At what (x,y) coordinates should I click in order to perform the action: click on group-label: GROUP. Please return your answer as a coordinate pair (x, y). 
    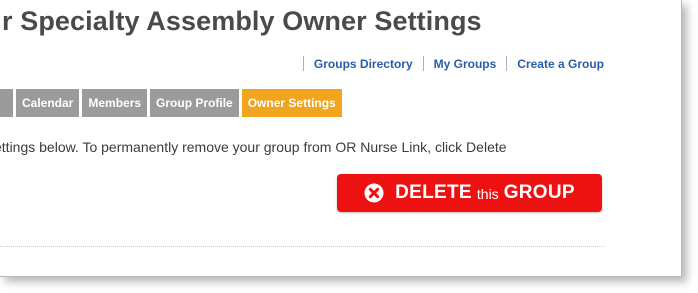
    Looking at the image, I should click on (539, 192).